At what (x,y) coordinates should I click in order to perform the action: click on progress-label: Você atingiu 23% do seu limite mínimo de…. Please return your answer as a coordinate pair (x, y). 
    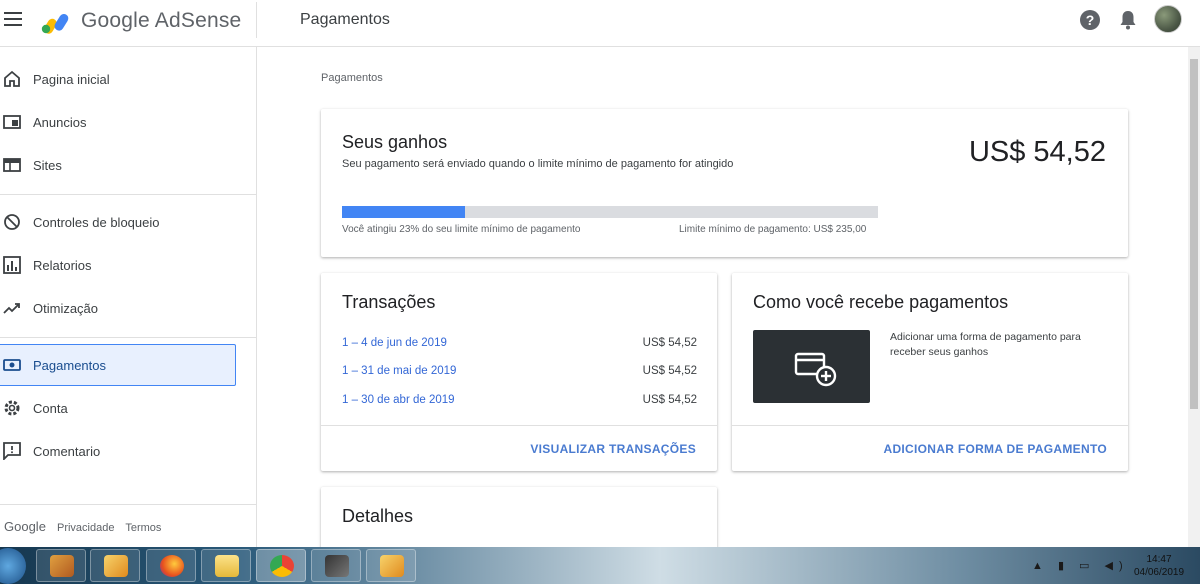
    Looking at the image, I should click on (461, 229).